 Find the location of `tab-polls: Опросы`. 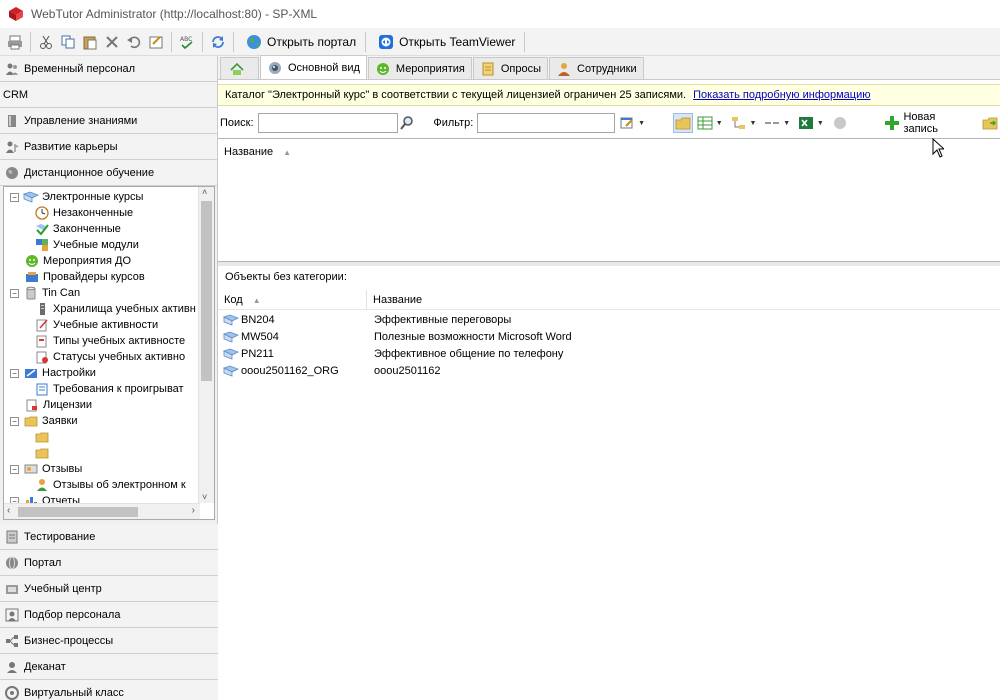

tab-polls: Опросы is located at coordinates (510, 68).